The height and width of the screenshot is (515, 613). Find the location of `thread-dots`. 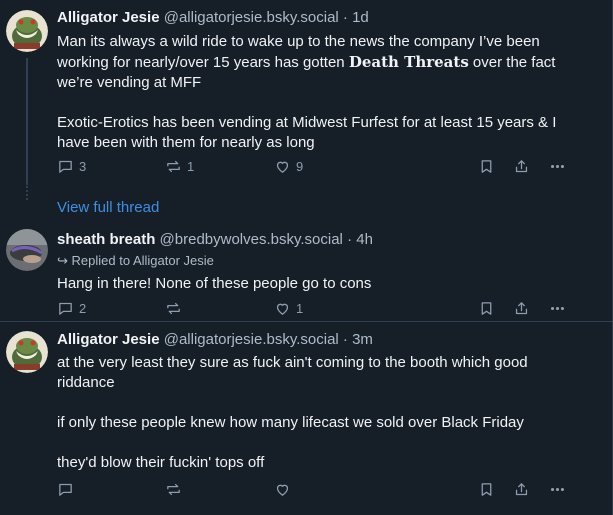

thread-dots is located at coordinates (27, 193).